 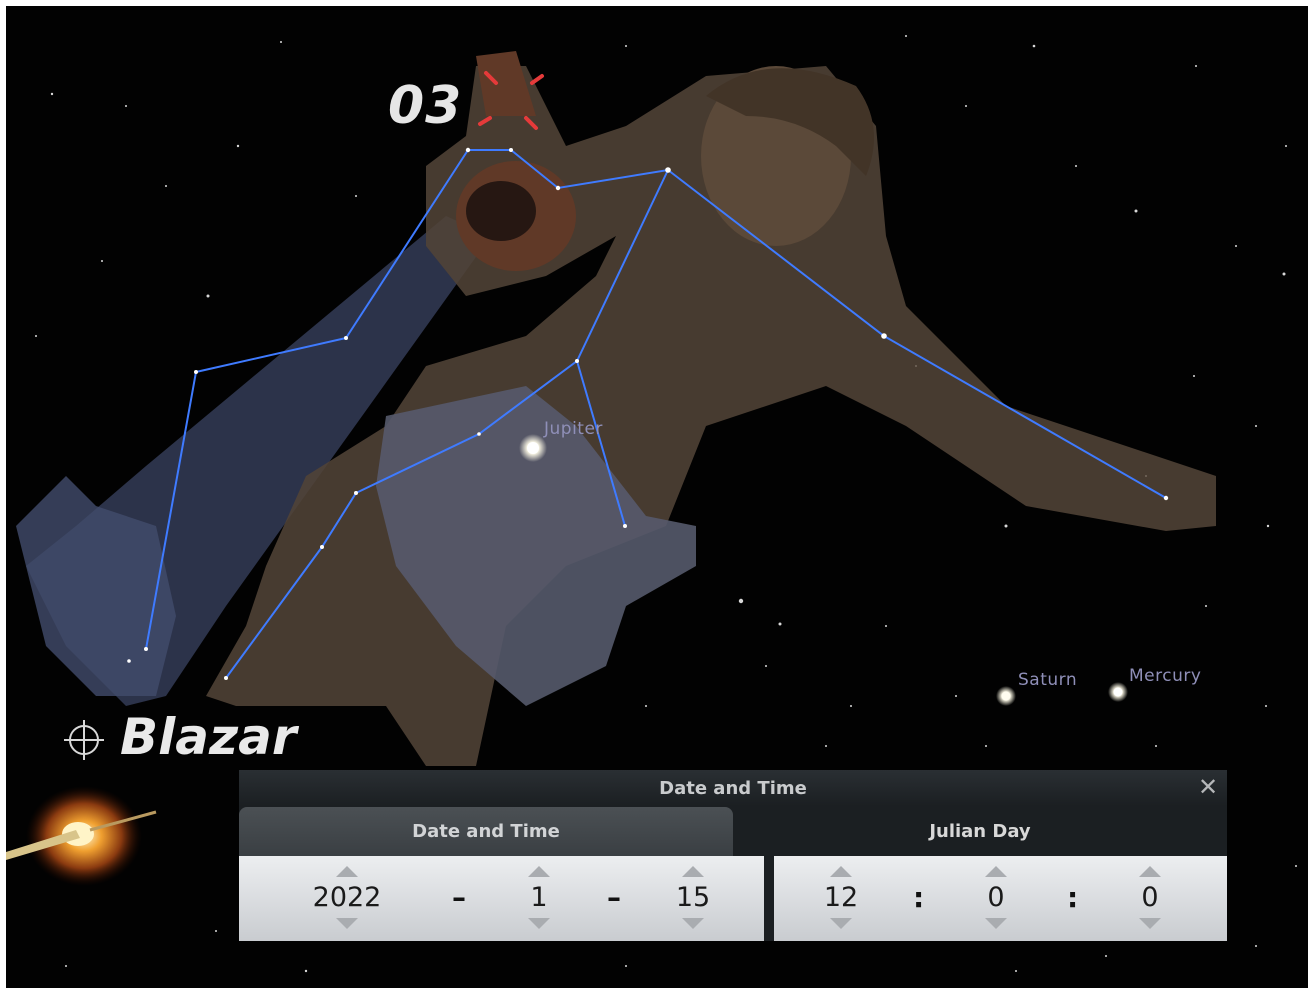 I want to click on month-down-arrow-icon, so click(x=539, y=923).